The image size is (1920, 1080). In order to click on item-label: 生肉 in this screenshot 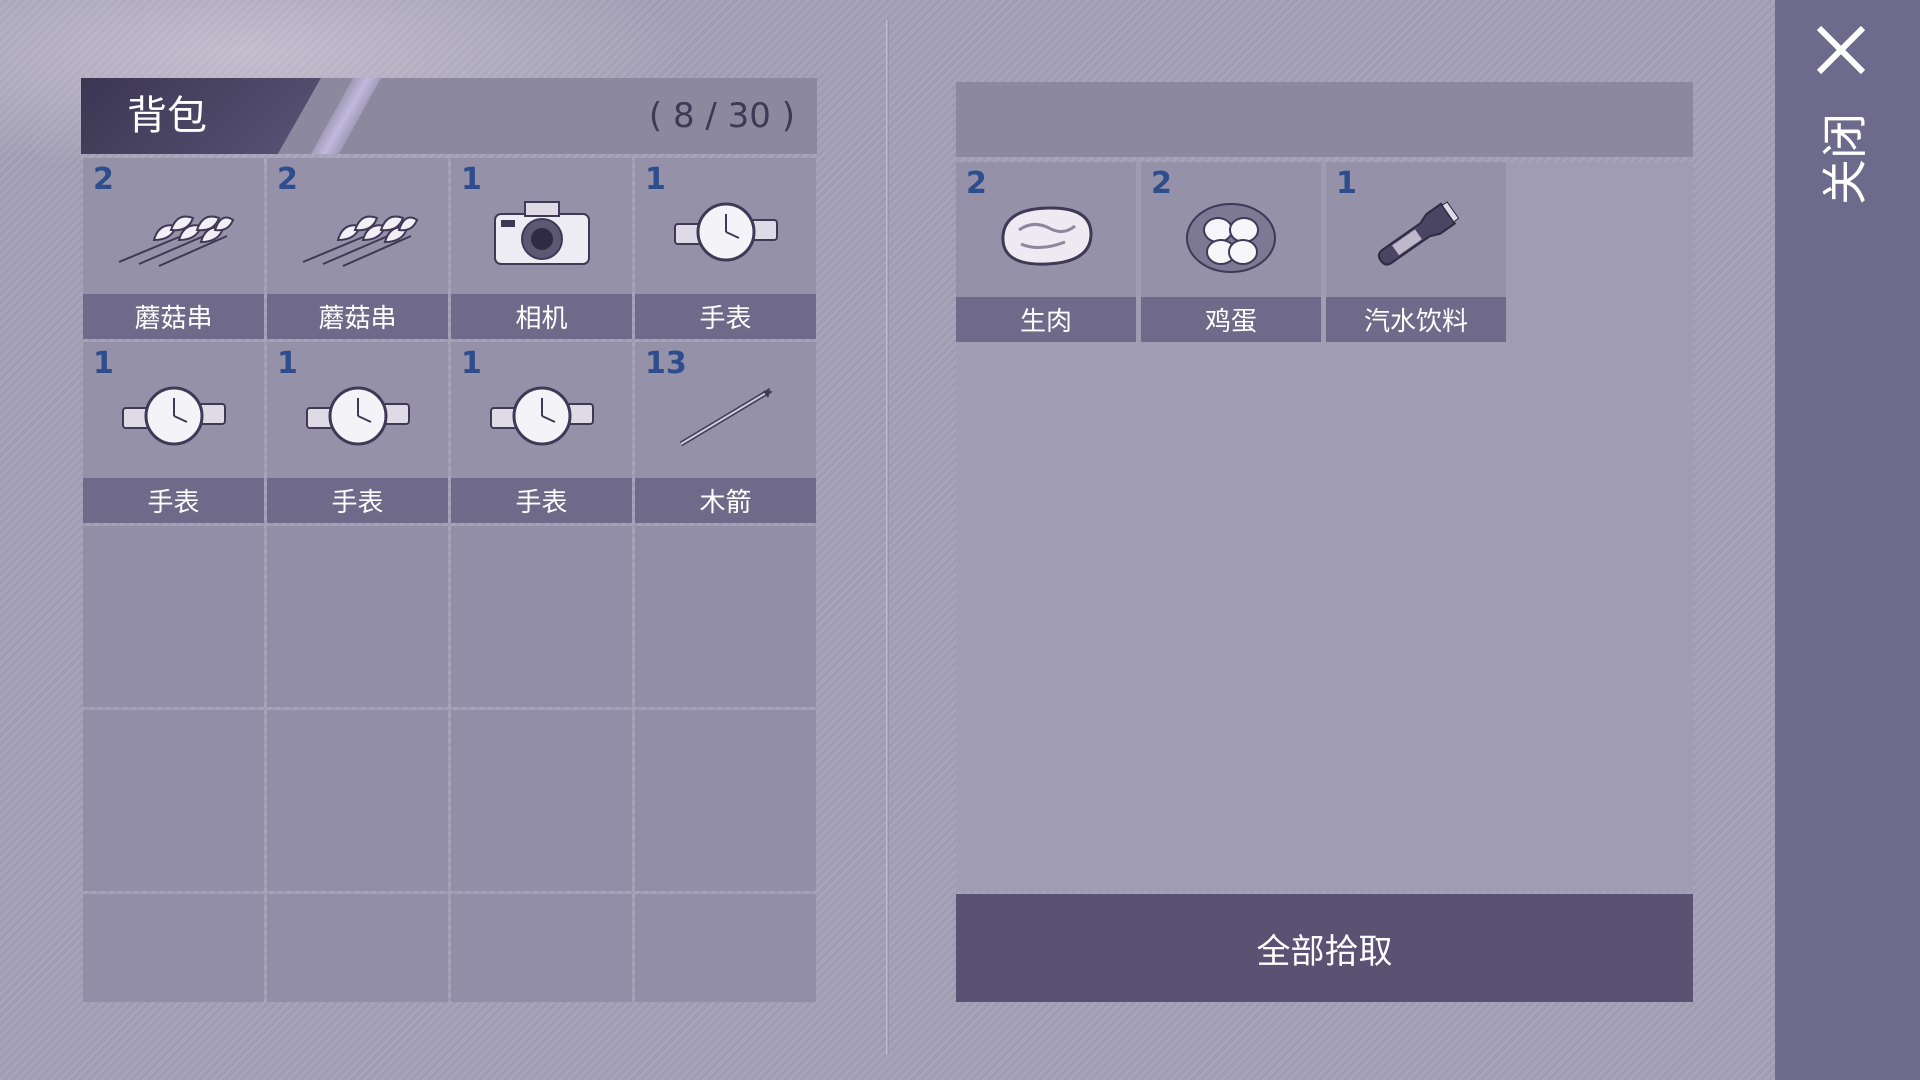, I will do `click(1046, 319)`.